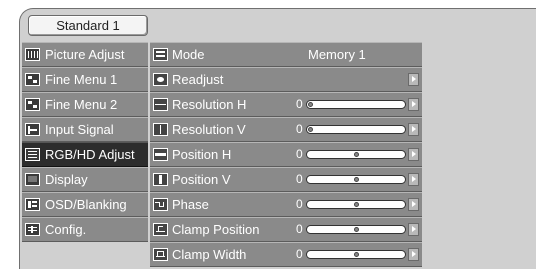 Image resolution: width=536 pixels, height=269 pixels. Describe the element at coordinates (286, 104) in the screenshot. I see `setting-row-resolution-h: Resolution H 0` at that location.